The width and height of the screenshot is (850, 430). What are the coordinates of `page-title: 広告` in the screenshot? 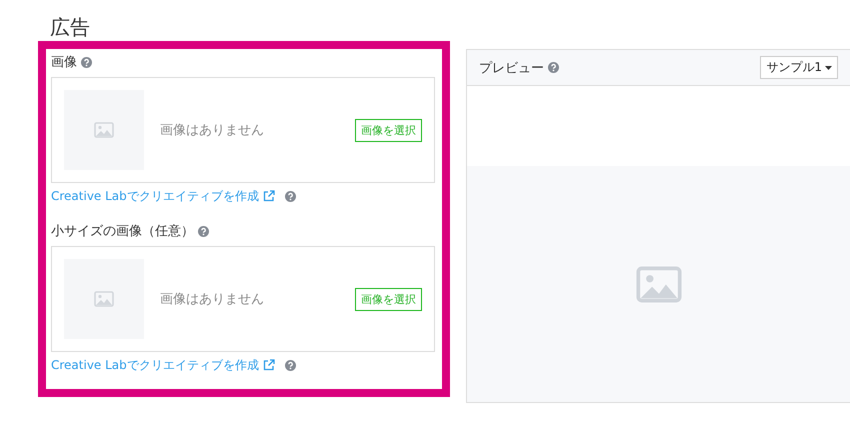 It's located at (70, 27).